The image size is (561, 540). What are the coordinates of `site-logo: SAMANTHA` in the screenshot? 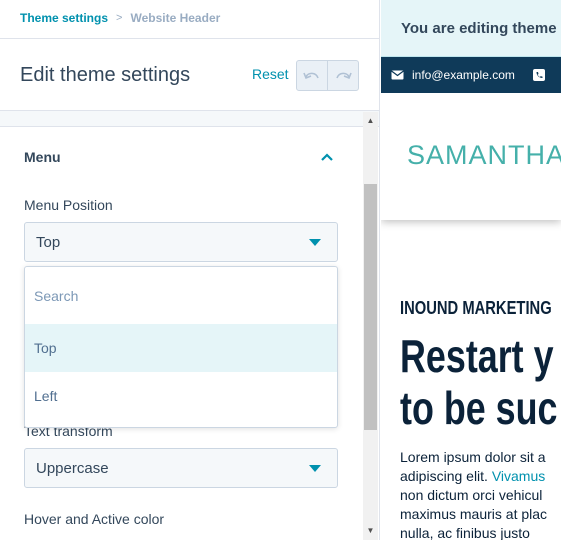 It's located at (484, 155).